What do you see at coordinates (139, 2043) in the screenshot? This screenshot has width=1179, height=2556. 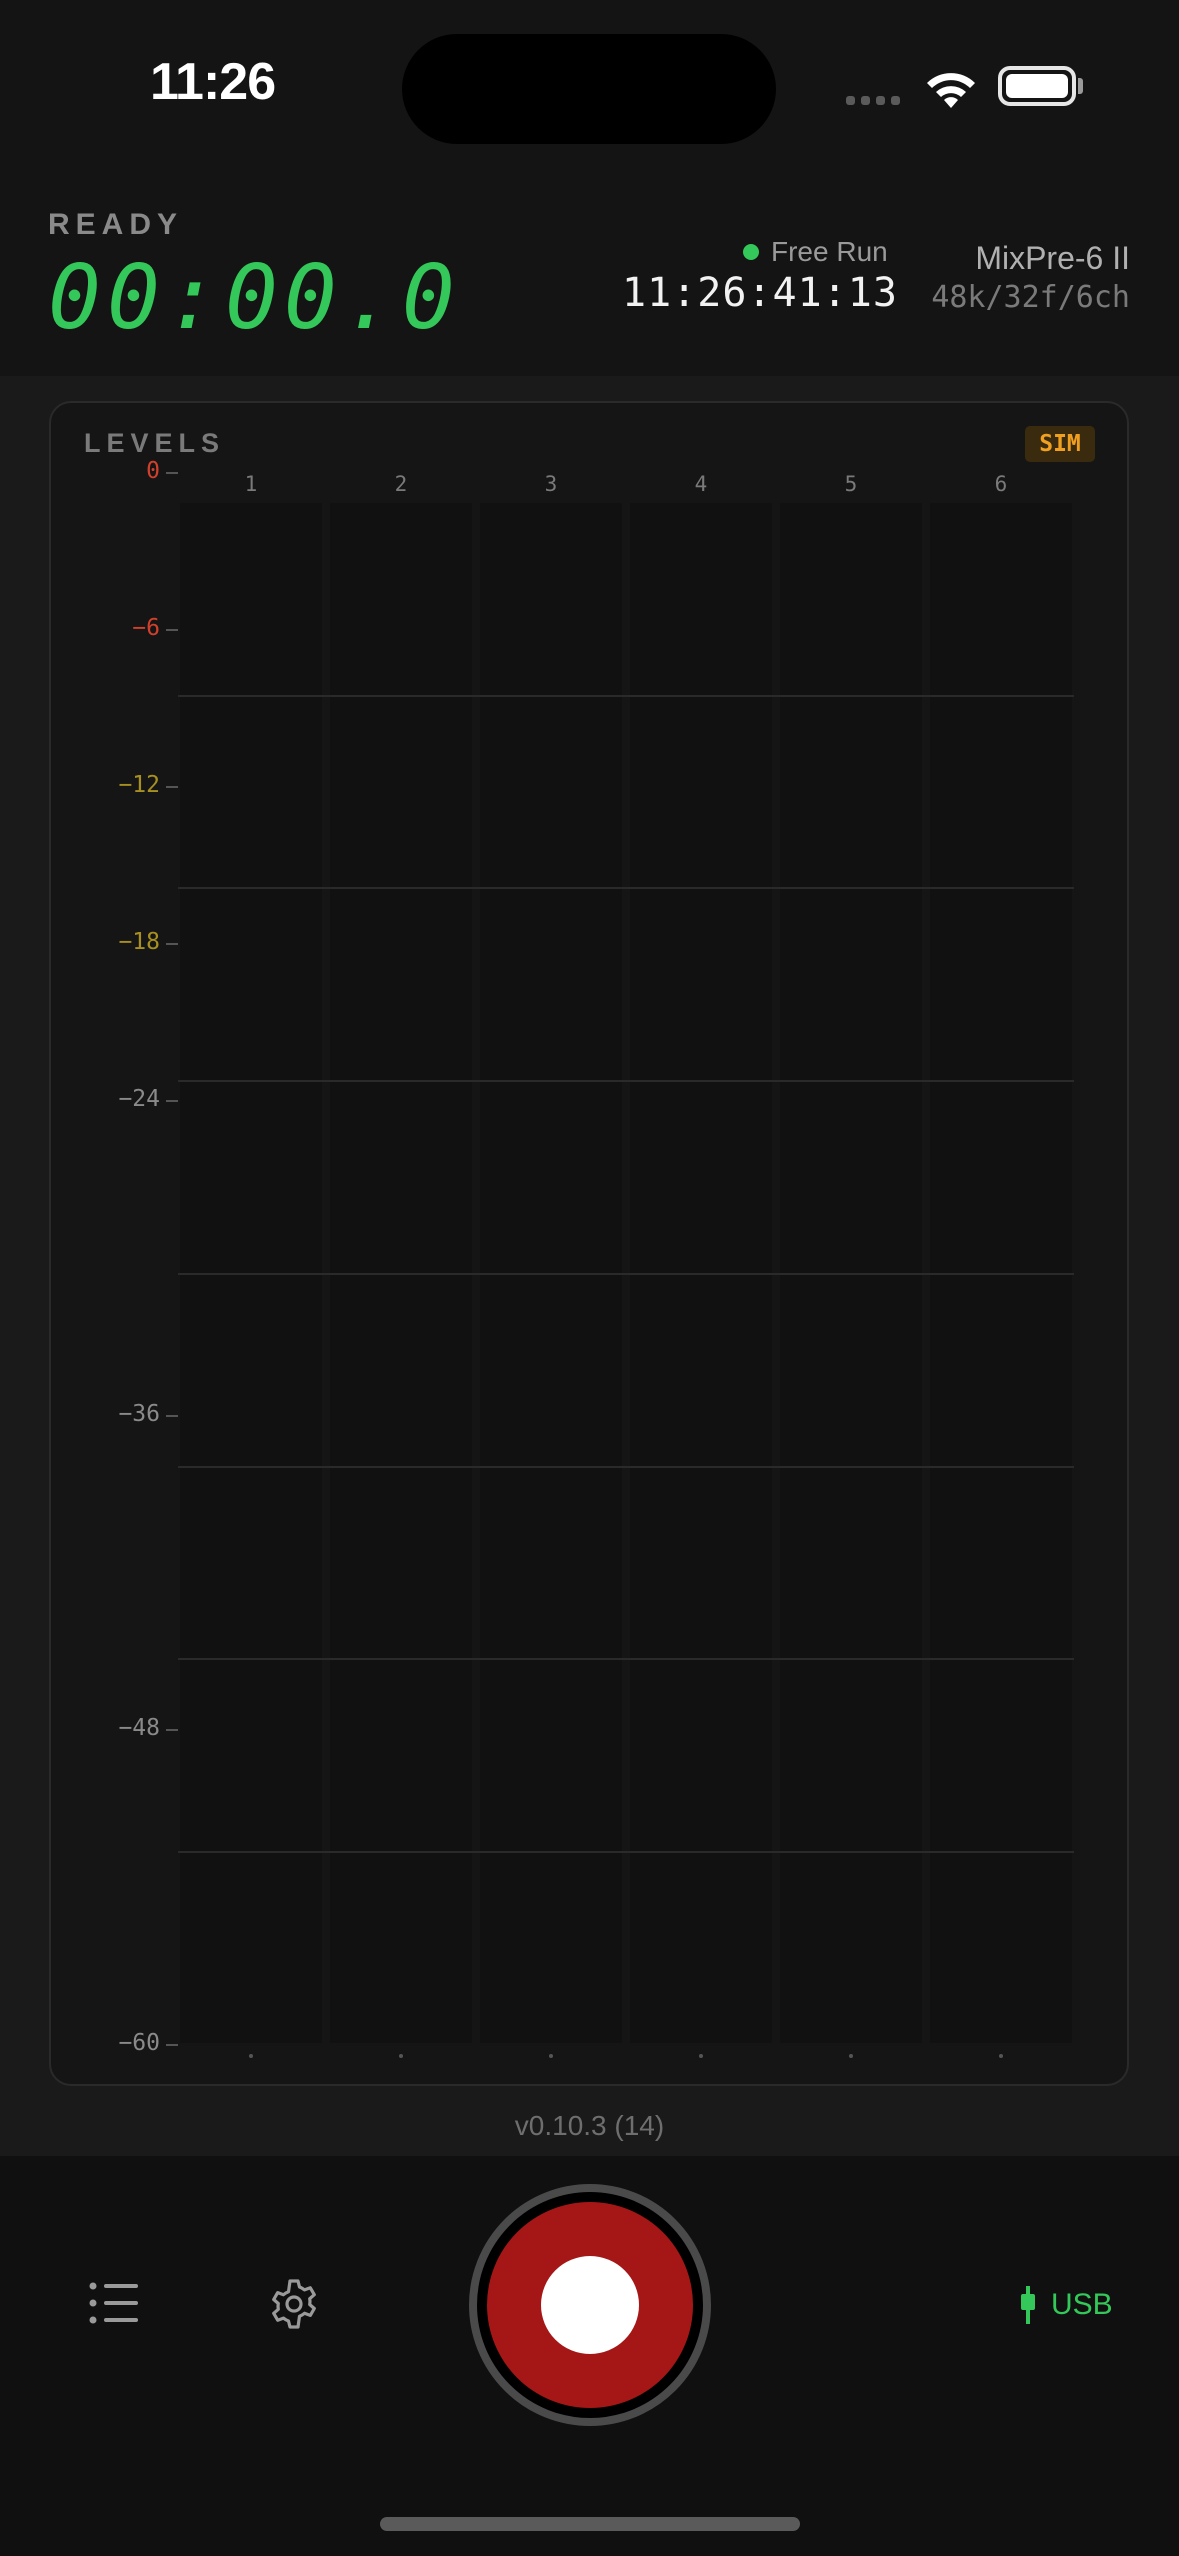 I see `db-scale-label: −60` at bounding box center [139, 2043].